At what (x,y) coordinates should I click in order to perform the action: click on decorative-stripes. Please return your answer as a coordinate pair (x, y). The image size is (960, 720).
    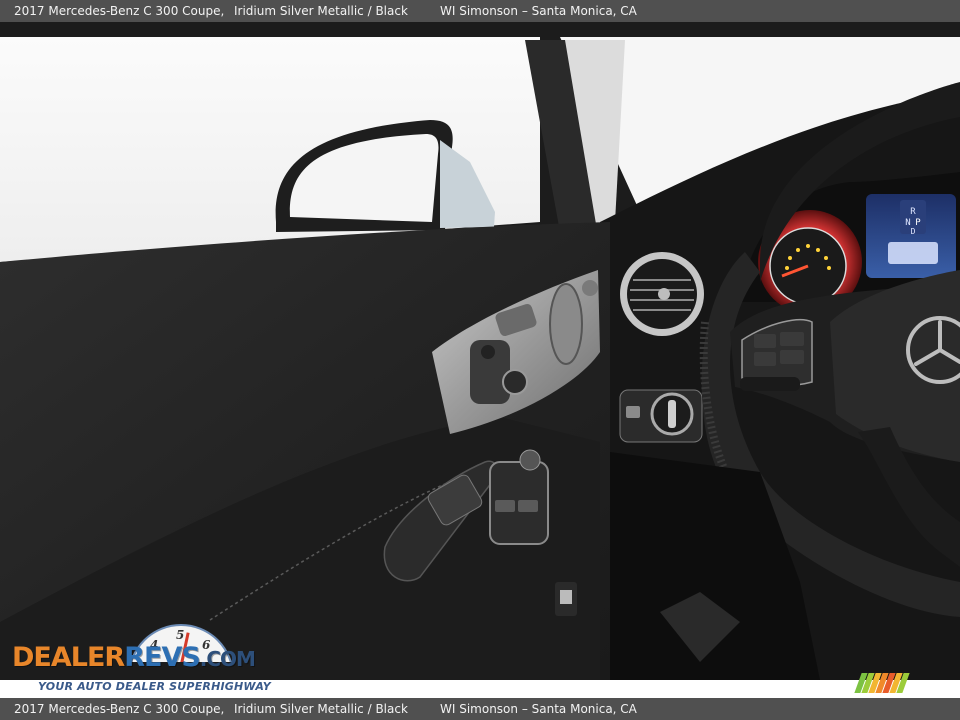
    Looking at the image, I should click on (894, 683).